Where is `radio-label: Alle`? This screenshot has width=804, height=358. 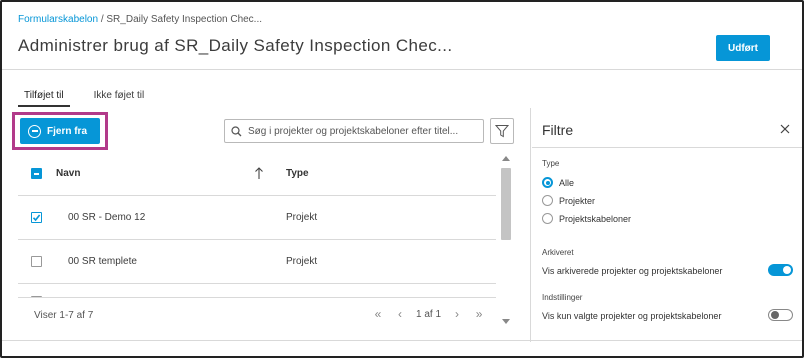
radio-label: Alle is located at coordinates (567, 182).